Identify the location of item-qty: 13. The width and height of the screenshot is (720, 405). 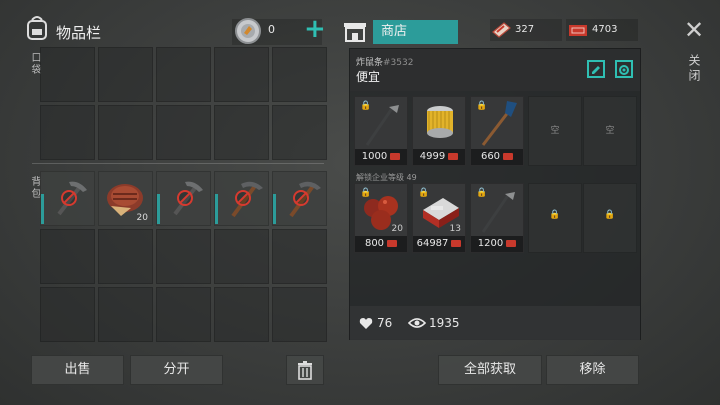
(455, 229).